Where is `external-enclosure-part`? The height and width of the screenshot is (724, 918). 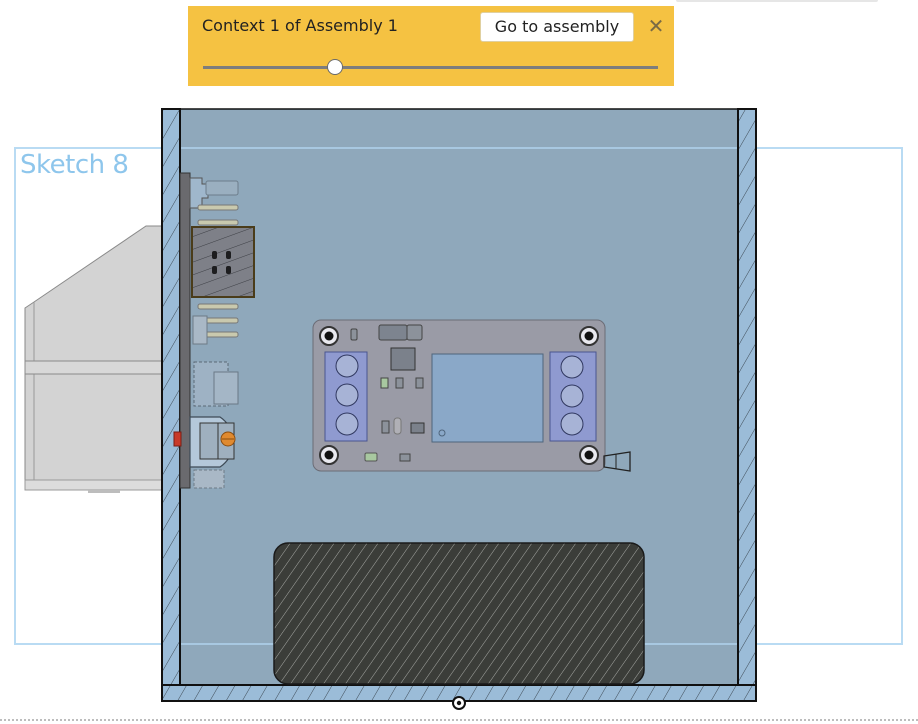 external-enclosure-part is located at coordinates (93, 359).